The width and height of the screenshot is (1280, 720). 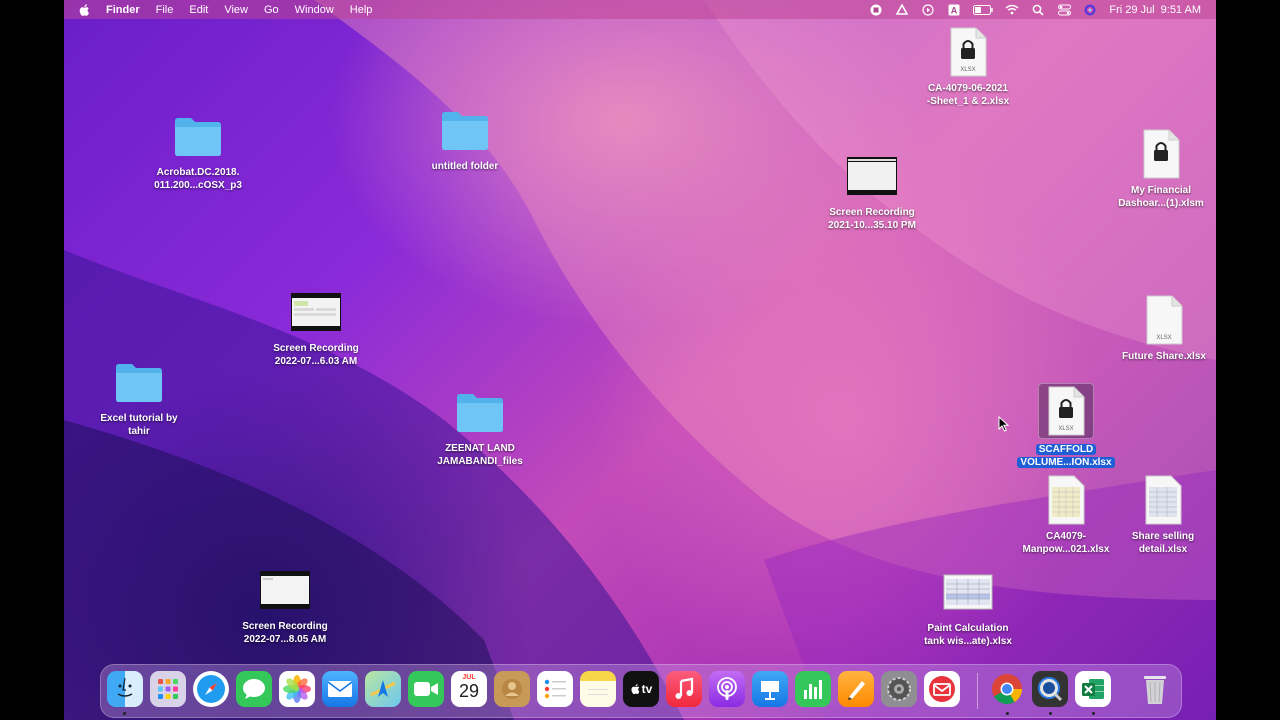 What do you see at coordinates (297, 689) in the screenshot?
I see `dock-photos-icon` at bounding box center [297, 689].